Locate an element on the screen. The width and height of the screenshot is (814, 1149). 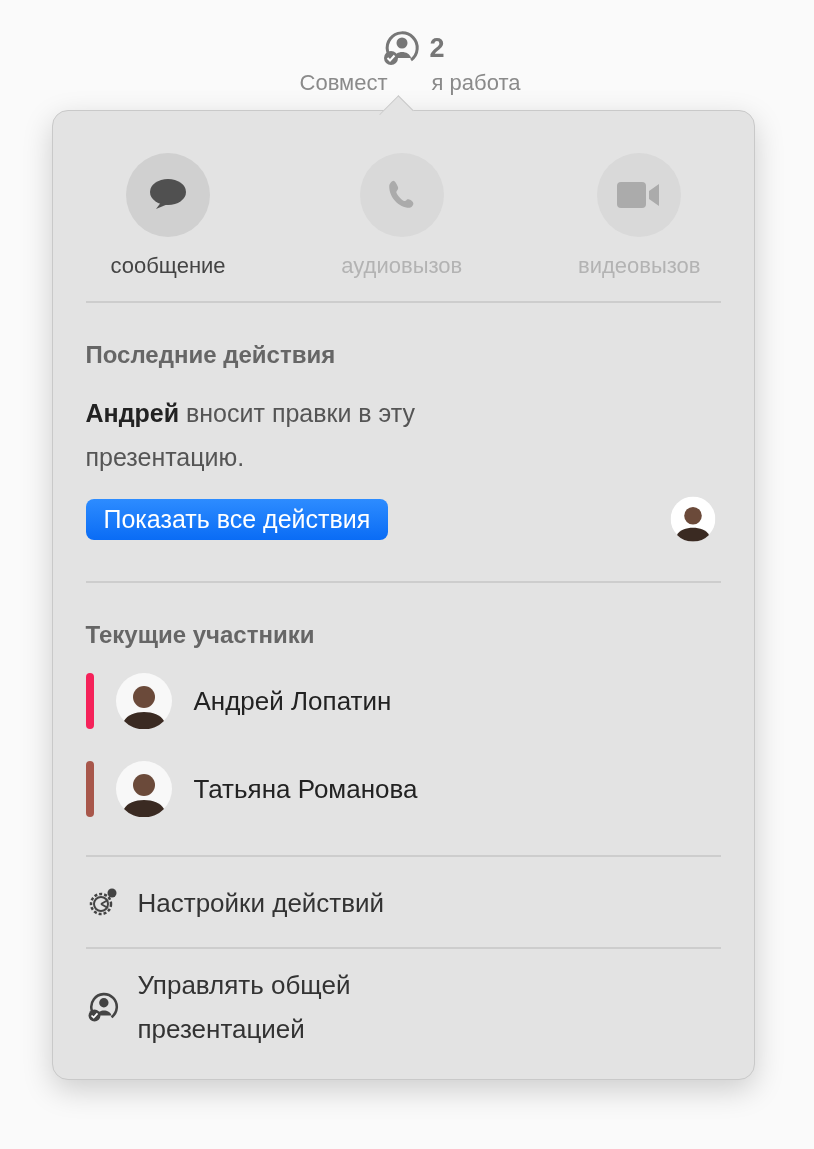
collaboration-icon is located at coordinates (401, 48).